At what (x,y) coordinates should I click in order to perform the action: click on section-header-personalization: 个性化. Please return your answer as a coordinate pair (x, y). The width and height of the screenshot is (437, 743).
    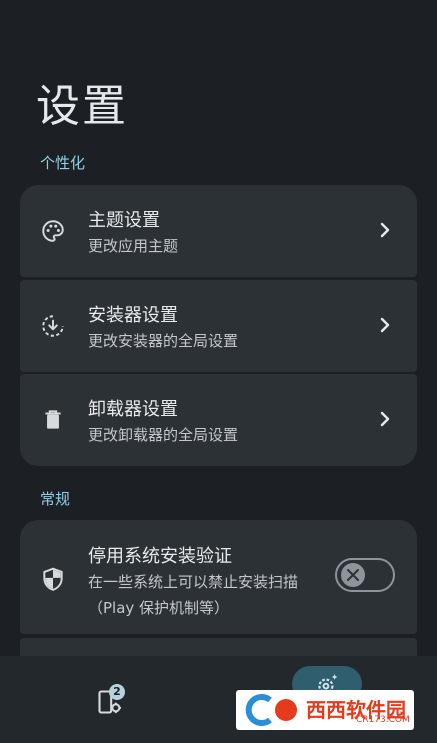
    Looking at the image, I should click on (63, 163).